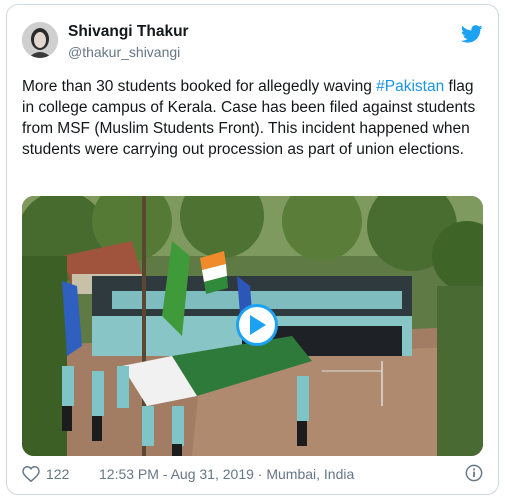  Describe the element at coordinates (474, 473) in the screenshot. I see `info-icon` at that location.